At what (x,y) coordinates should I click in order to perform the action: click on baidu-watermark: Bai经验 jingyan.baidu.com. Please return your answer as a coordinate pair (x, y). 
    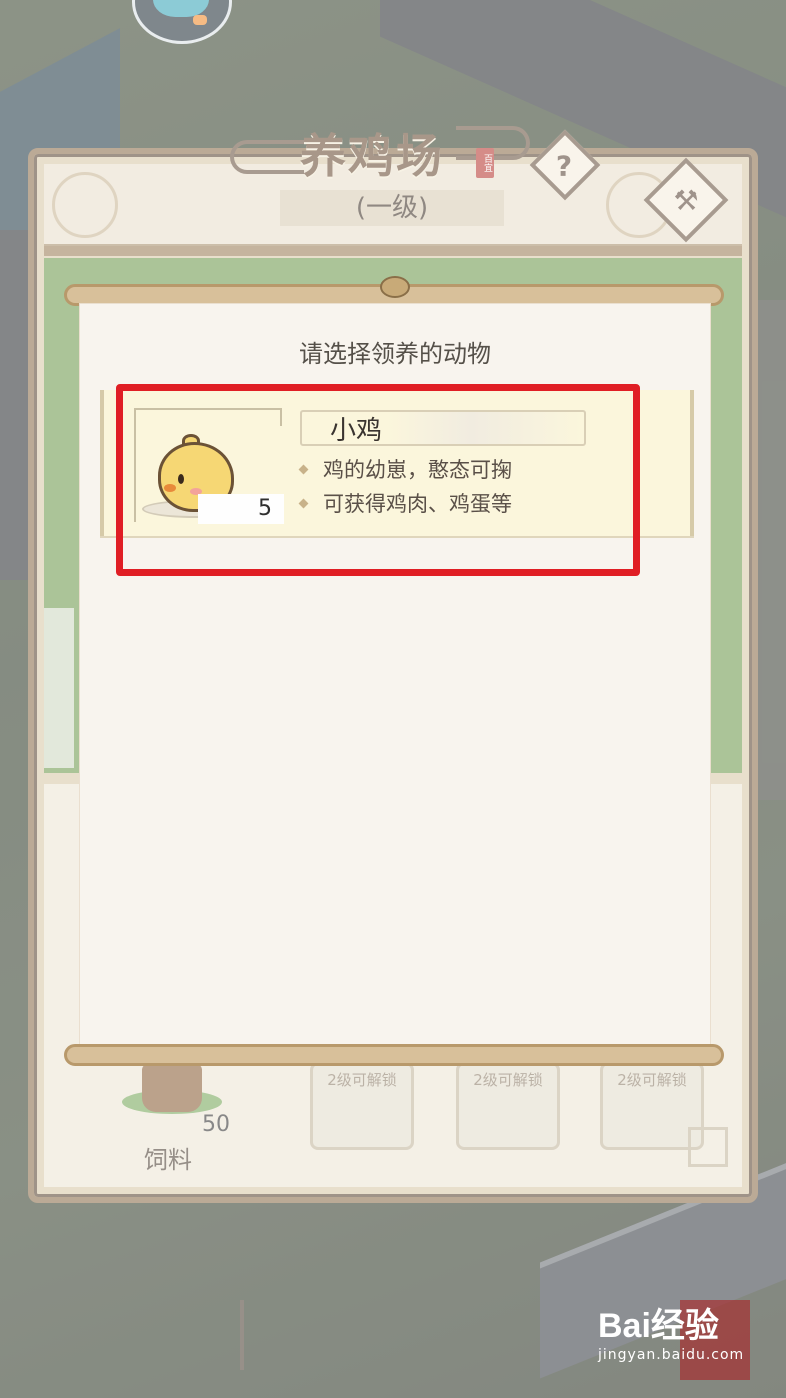
    Looking at the image, I should click on (692, 1338).